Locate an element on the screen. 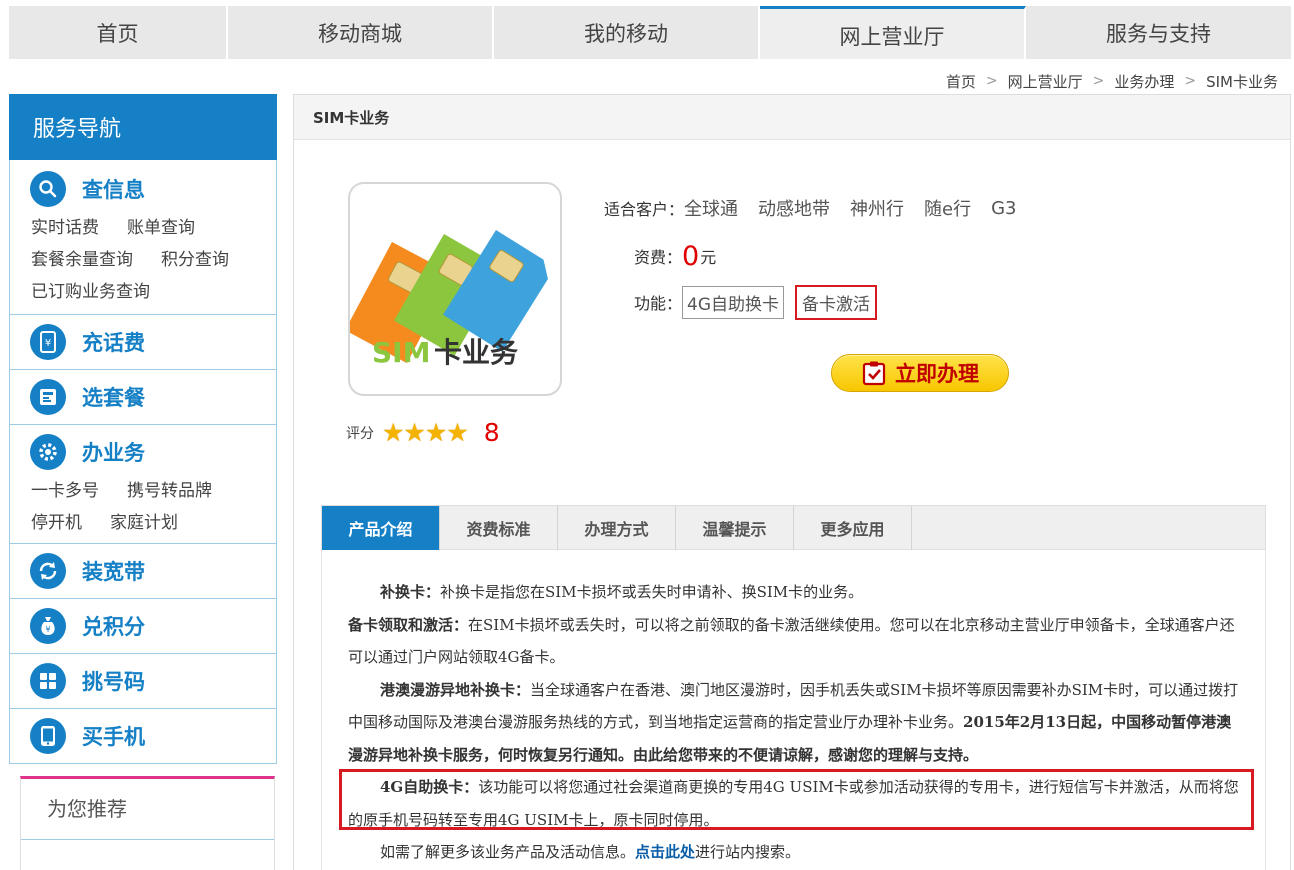  sidebar-item-redeem-points: ¥ 兑积分 is located at coordinates (143, 626).